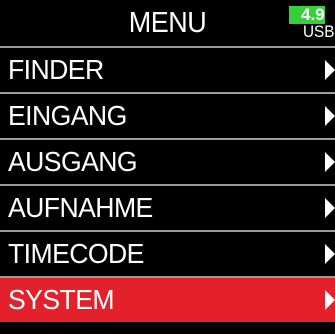 The width and height of the screenshot is (335, 334). What do you see at coordinates (73, 161) in the screenshot?
I see `menu-item-label: AUSGANG` at bounding box center [73, 161].